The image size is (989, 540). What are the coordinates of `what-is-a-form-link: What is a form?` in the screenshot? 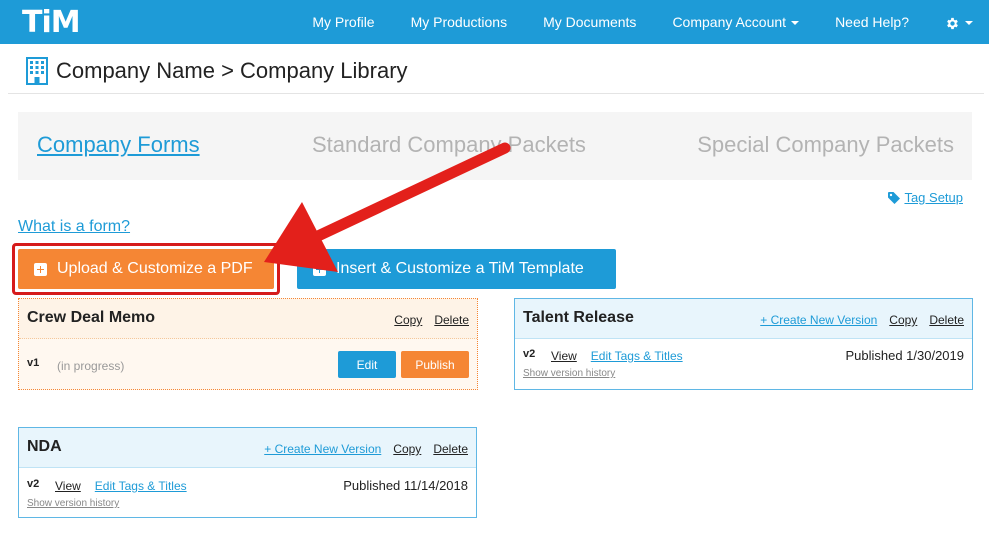 It's located at (74, 227).